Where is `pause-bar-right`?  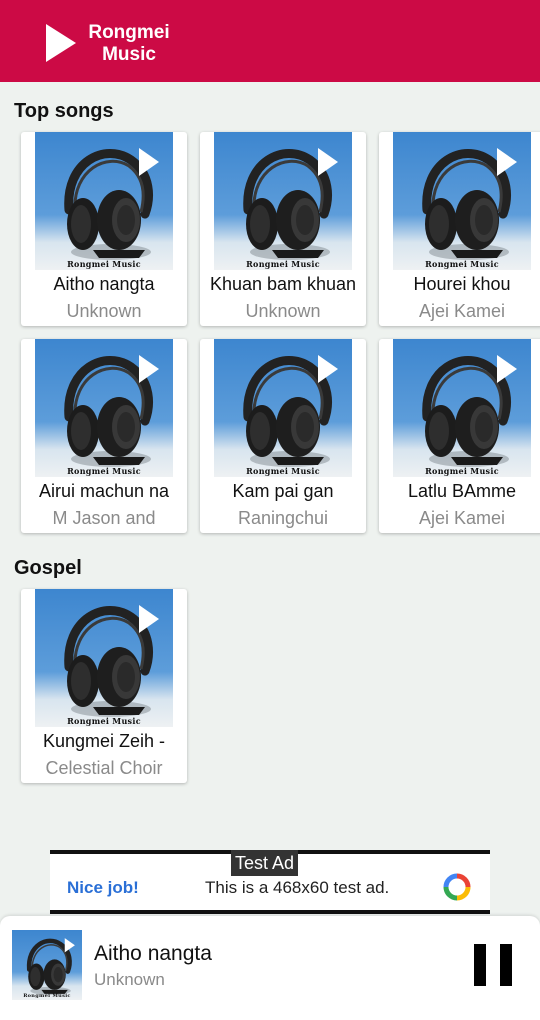 pause-bar-right is located at coordinates (506, 965).